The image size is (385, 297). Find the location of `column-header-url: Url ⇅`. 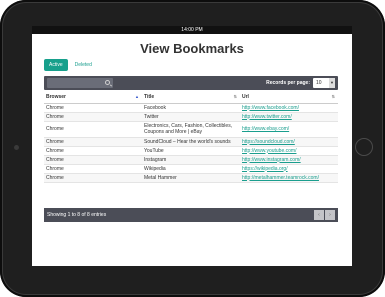

column-header-url: Url ⇅ is located at coordinates (289, 98).